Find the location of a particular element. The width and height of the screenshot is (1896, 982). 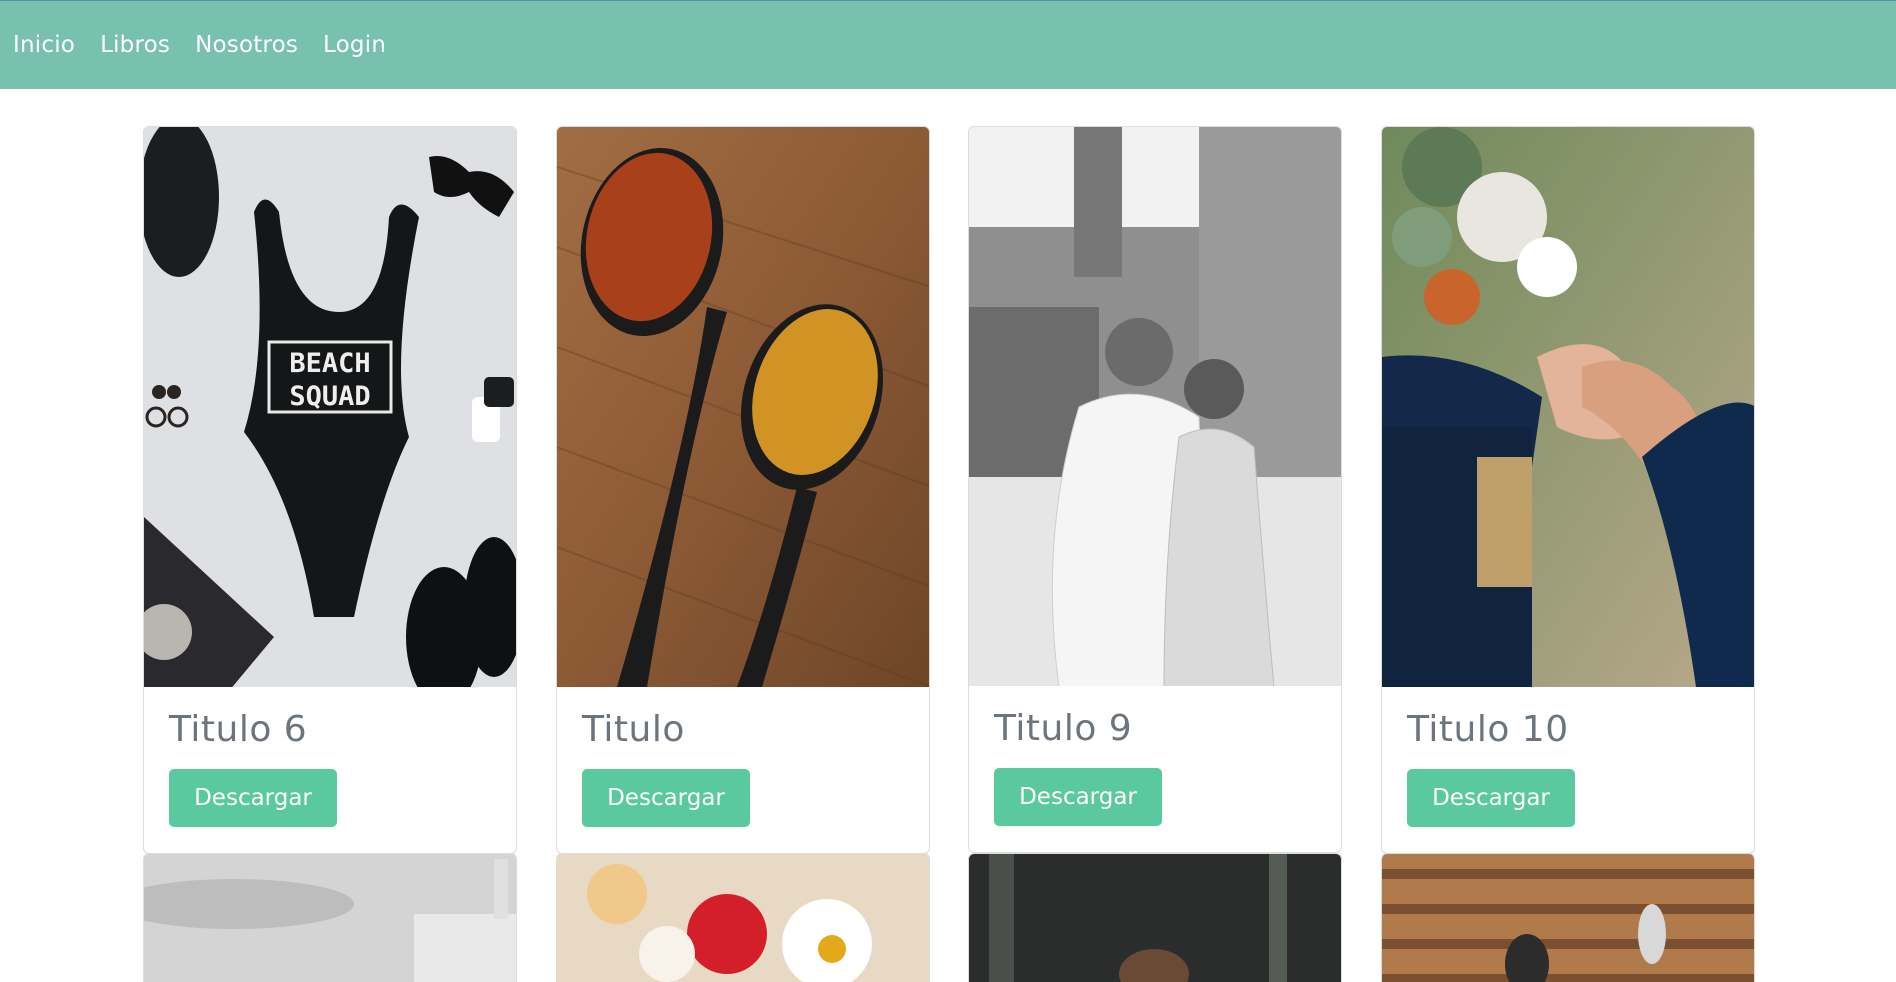

card-title: Titulo 9 is located at coordinates (1063, 728).